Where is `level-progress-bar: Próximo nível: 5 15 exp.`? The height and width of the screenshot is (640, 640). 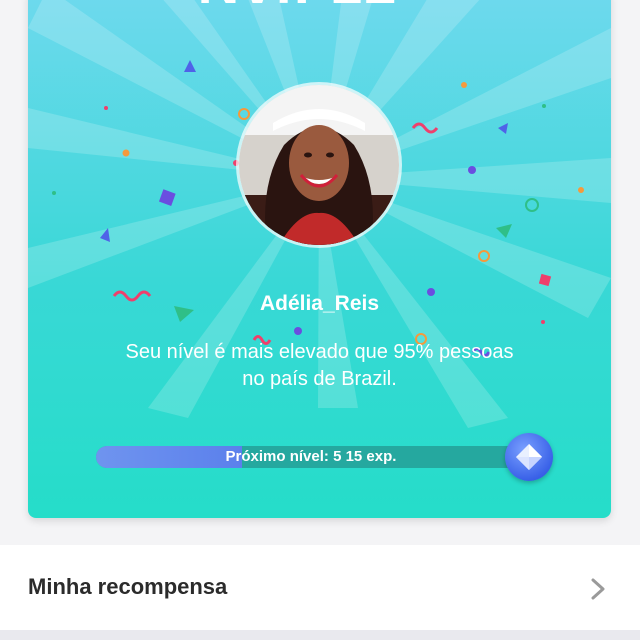
level-progress-bar: Próximo nível: 5 15 exp. is located at coordinates (311, 457).